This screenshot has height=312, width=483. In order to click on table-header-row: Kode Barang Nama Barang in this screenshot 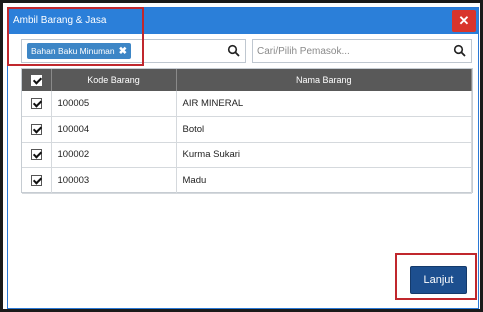, I will do `click(247, 80)`.